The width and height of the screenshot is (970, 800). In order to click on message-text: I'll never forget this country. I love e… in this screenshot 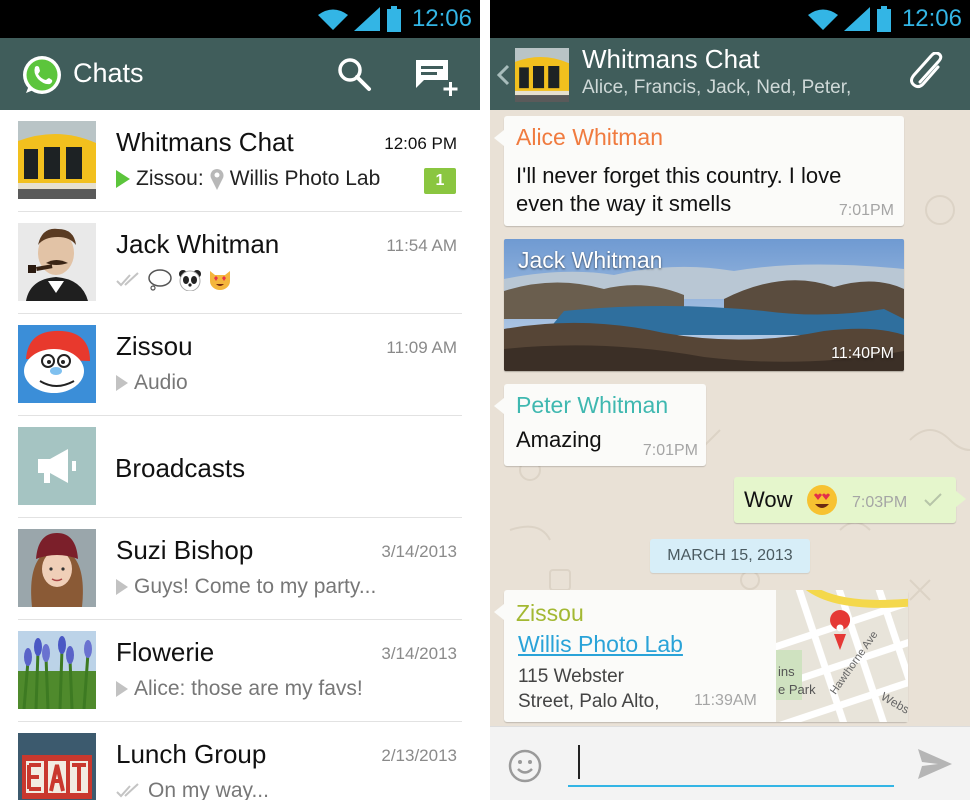, I will do `click(679, 189)`.